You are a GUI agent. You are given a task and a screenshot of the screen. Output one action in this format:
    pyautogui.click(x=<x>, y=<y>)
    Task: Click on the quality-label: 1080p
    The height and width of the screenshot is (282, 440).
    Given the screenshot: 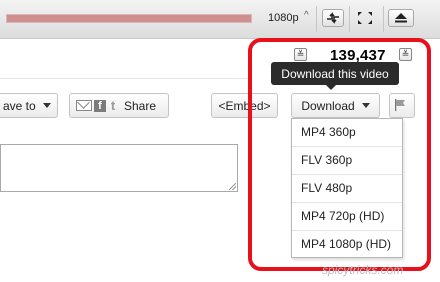 What is the action you would take?
    pyautogui.click(x=283, y=18)
    